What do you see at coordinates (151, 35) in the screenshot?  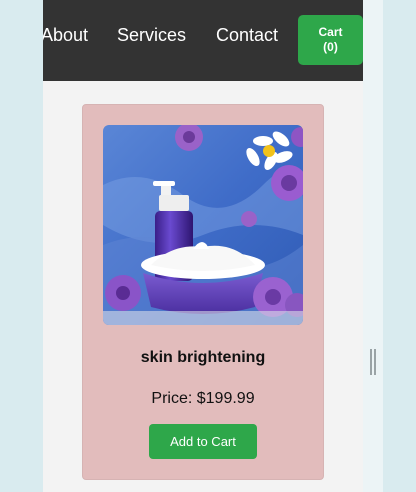 I see `nav-link-services: Services` at bounding box center [151, 35].